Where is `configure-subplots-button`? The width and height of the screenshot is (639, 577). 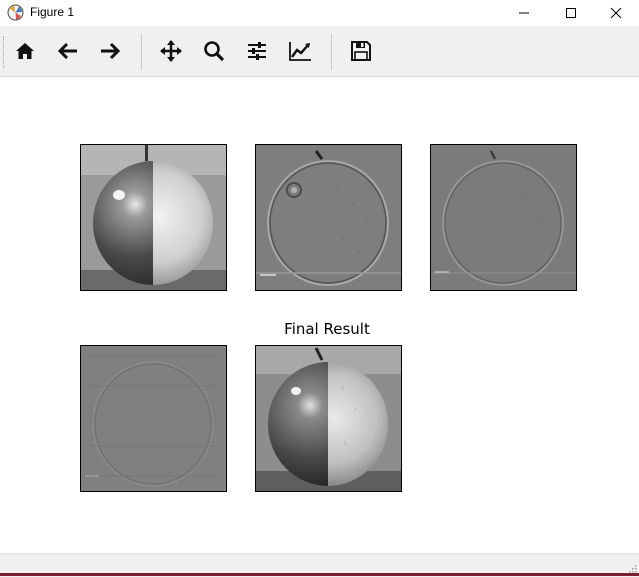
configure-subplots-button is located at coordinates (257, 51).